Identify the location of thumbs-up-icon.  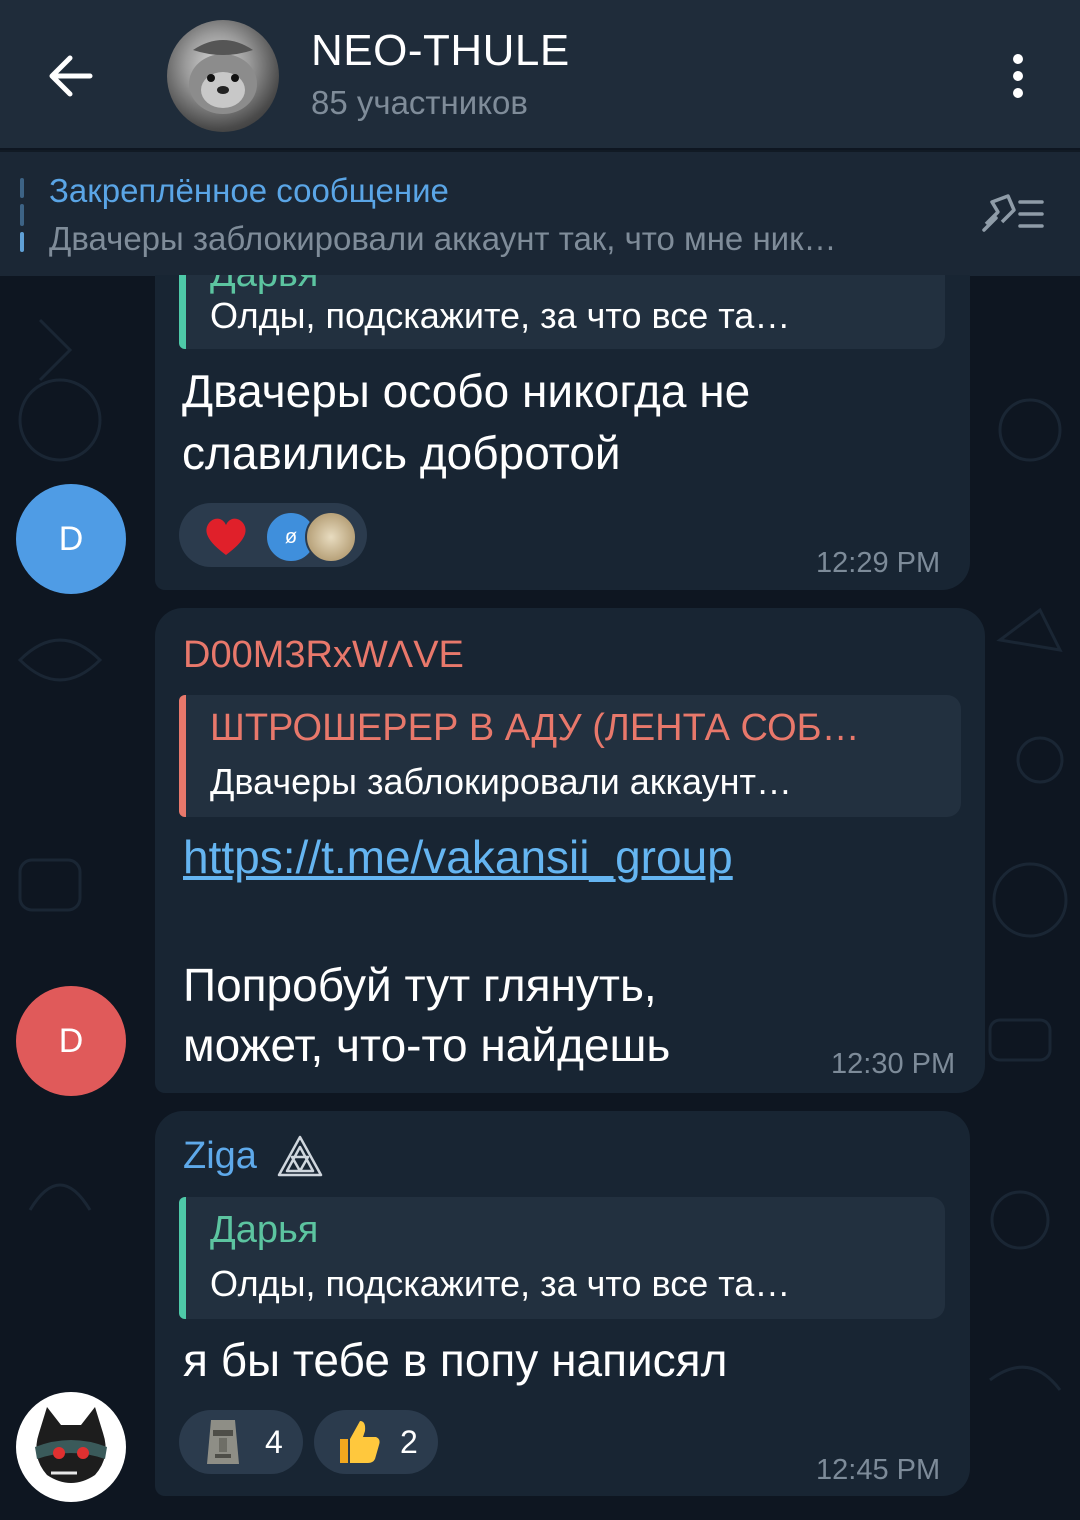
(360, 1442).